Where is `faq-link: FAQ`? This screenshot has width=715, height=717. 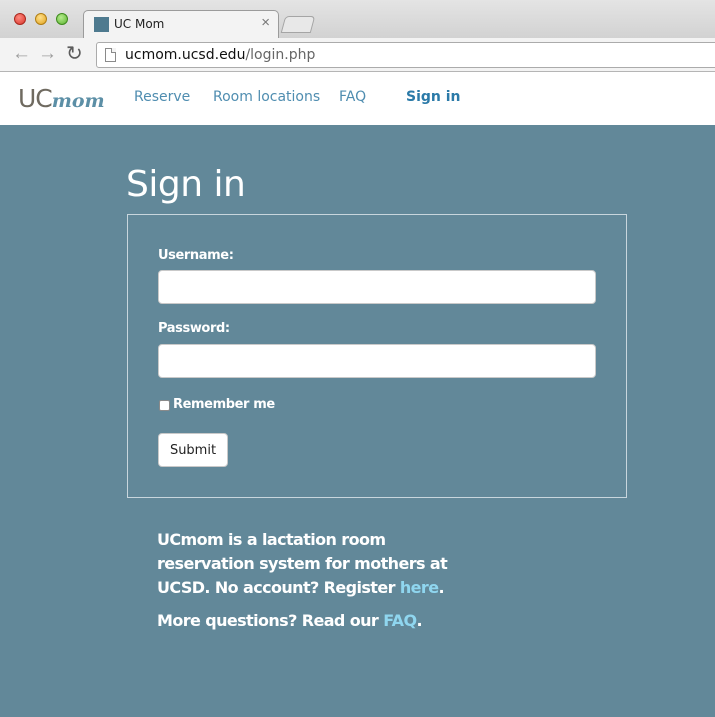
faq-link: FAQ is located at coordinates (400, 620).